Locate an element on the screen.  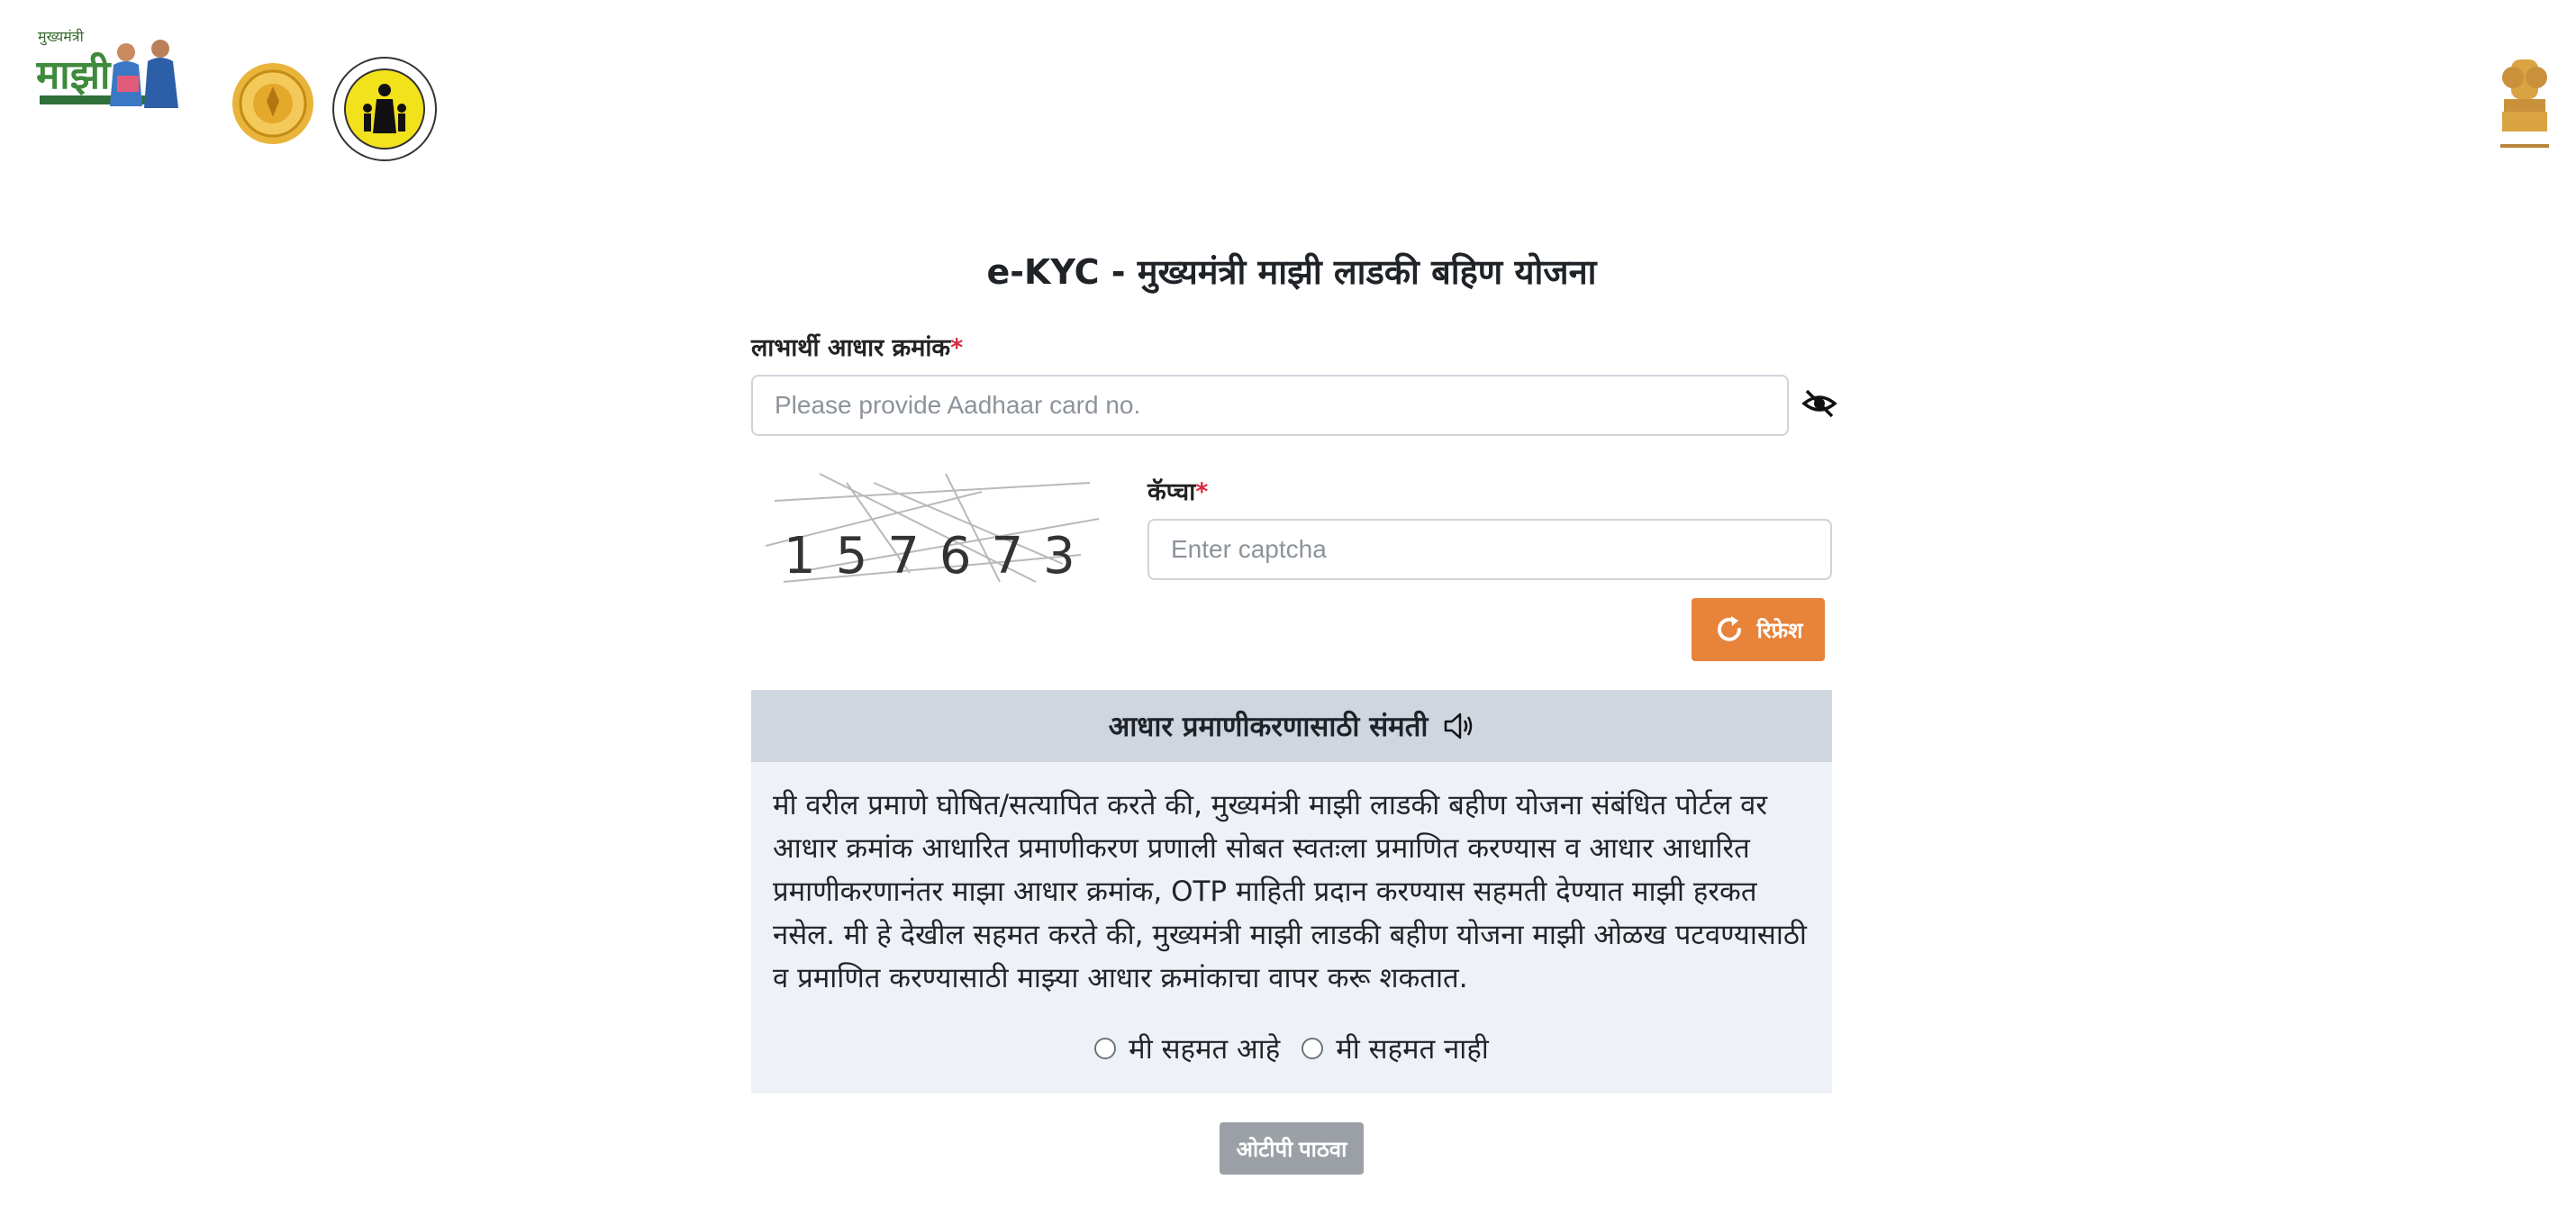
captcha-image: 157673 is located at coordinates (934, 528).